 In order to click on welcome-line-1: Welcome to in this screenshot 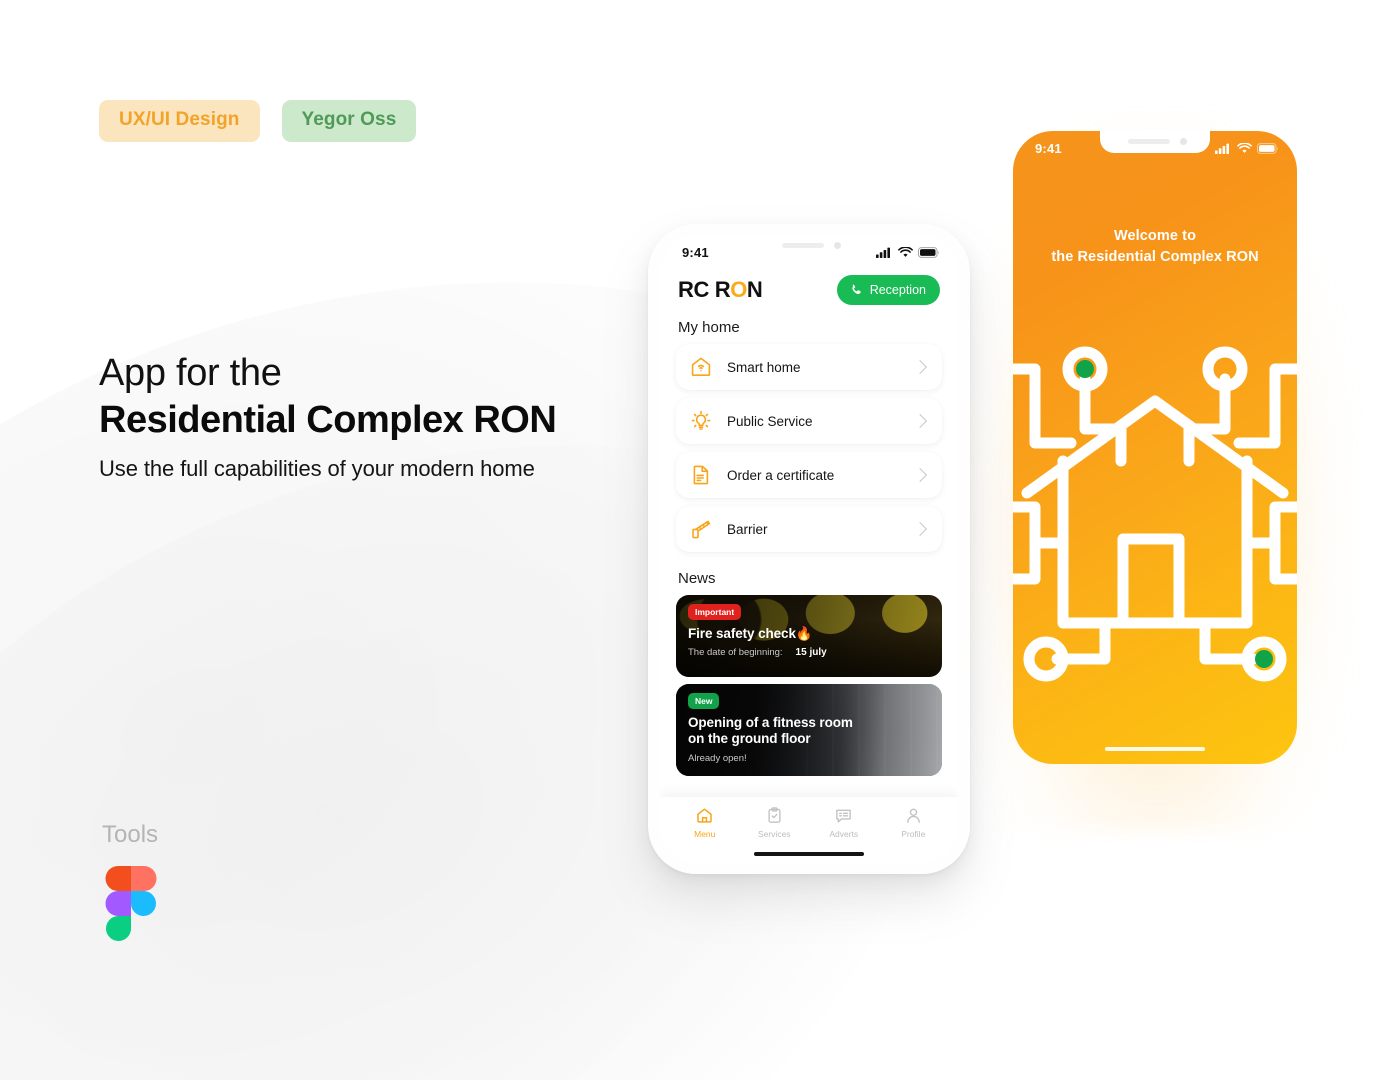, I will do `click(1155, 236)`.